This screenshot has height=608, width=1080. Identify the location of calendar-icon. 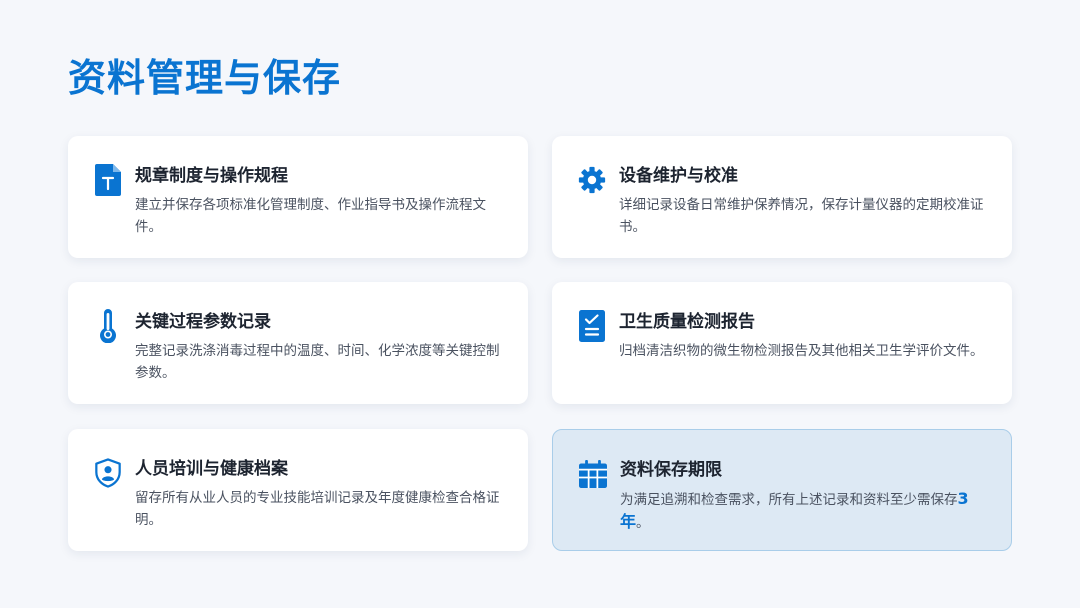
(593, 474).